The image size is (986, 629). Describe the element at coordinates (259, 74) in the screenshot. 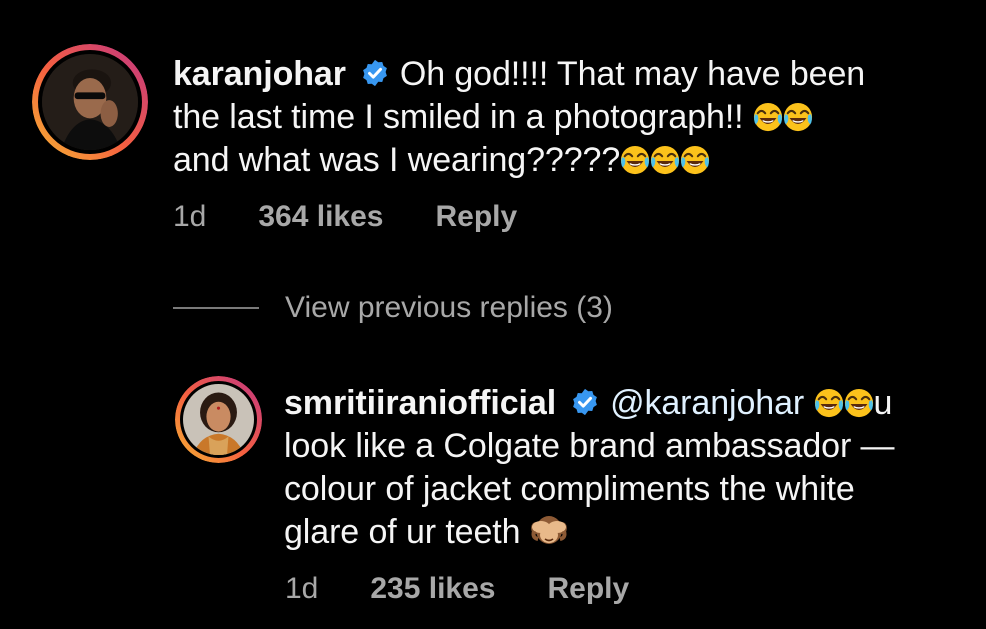

I see `comment-username: karanjohar` at that location.